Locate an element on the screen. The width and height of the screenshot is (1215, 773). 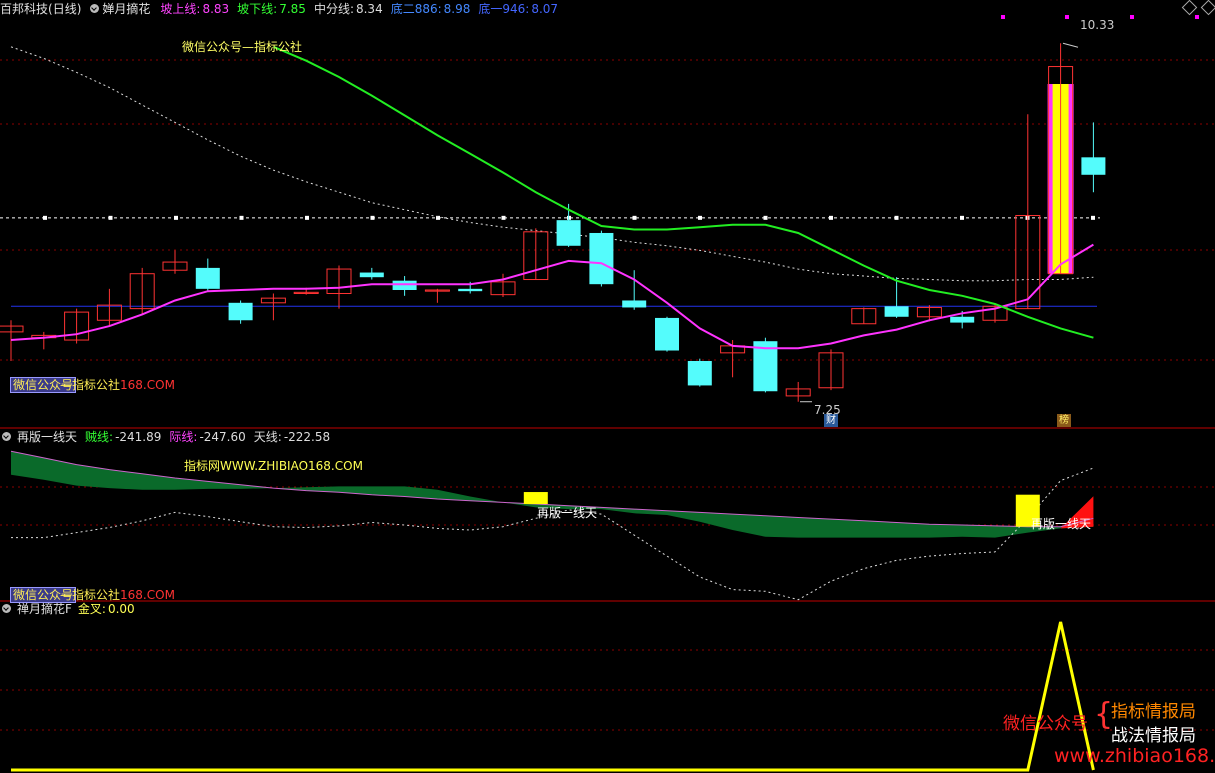
watermark-tail: —指标公社 is located at coordinates (90, 385).